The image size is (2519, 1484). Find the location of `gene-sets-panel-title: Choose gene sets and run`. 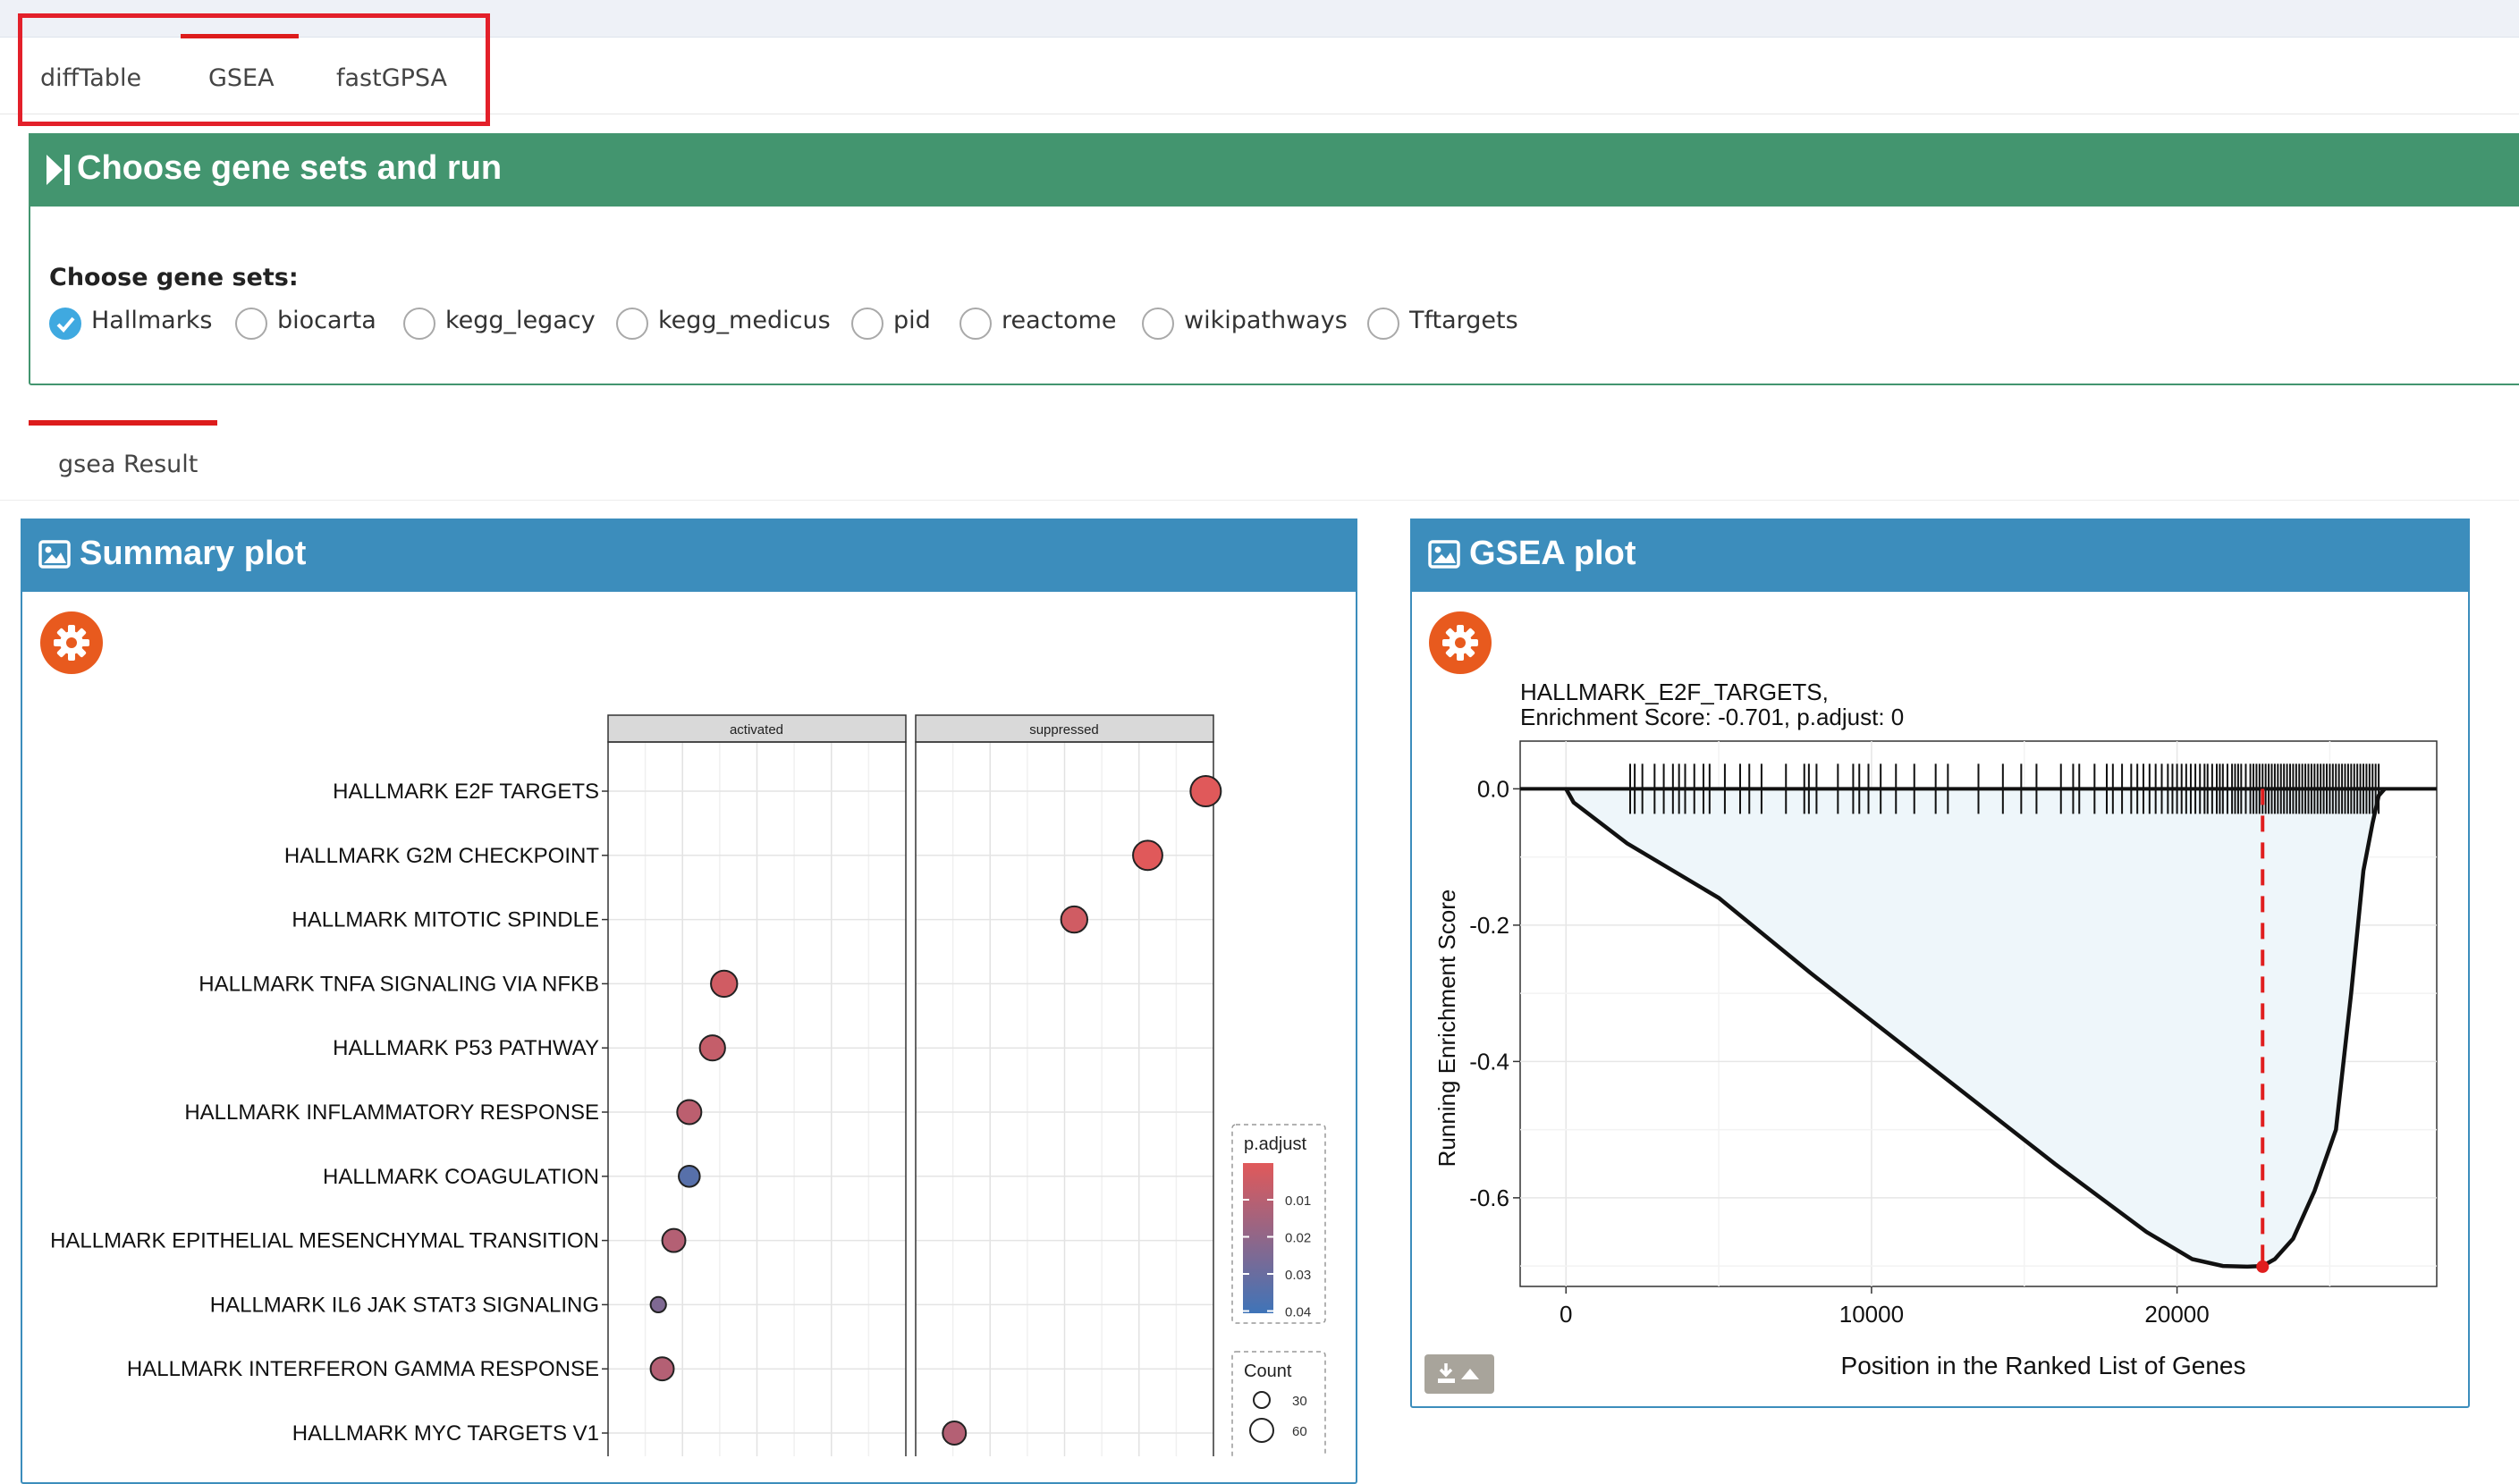

gene-sets-panel-title: Choose gene sets and run is located at coordinates (290, 168).